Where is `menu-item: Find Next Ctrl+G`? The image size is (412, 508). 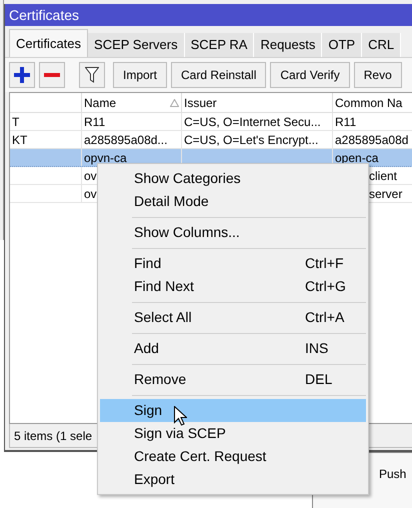 menu-item: Find Next Ctrl+G is located at coordinates (233, 286).